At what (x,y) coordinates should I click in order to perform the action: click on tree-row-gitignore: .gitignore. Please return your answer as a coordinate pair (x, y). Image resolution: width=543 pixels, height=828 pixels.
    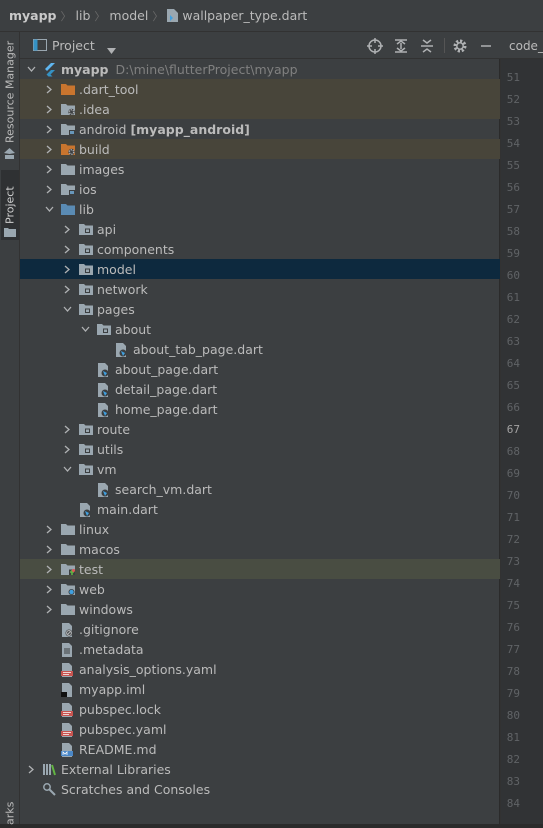
    Looking at the image, I should click on (271, 629).